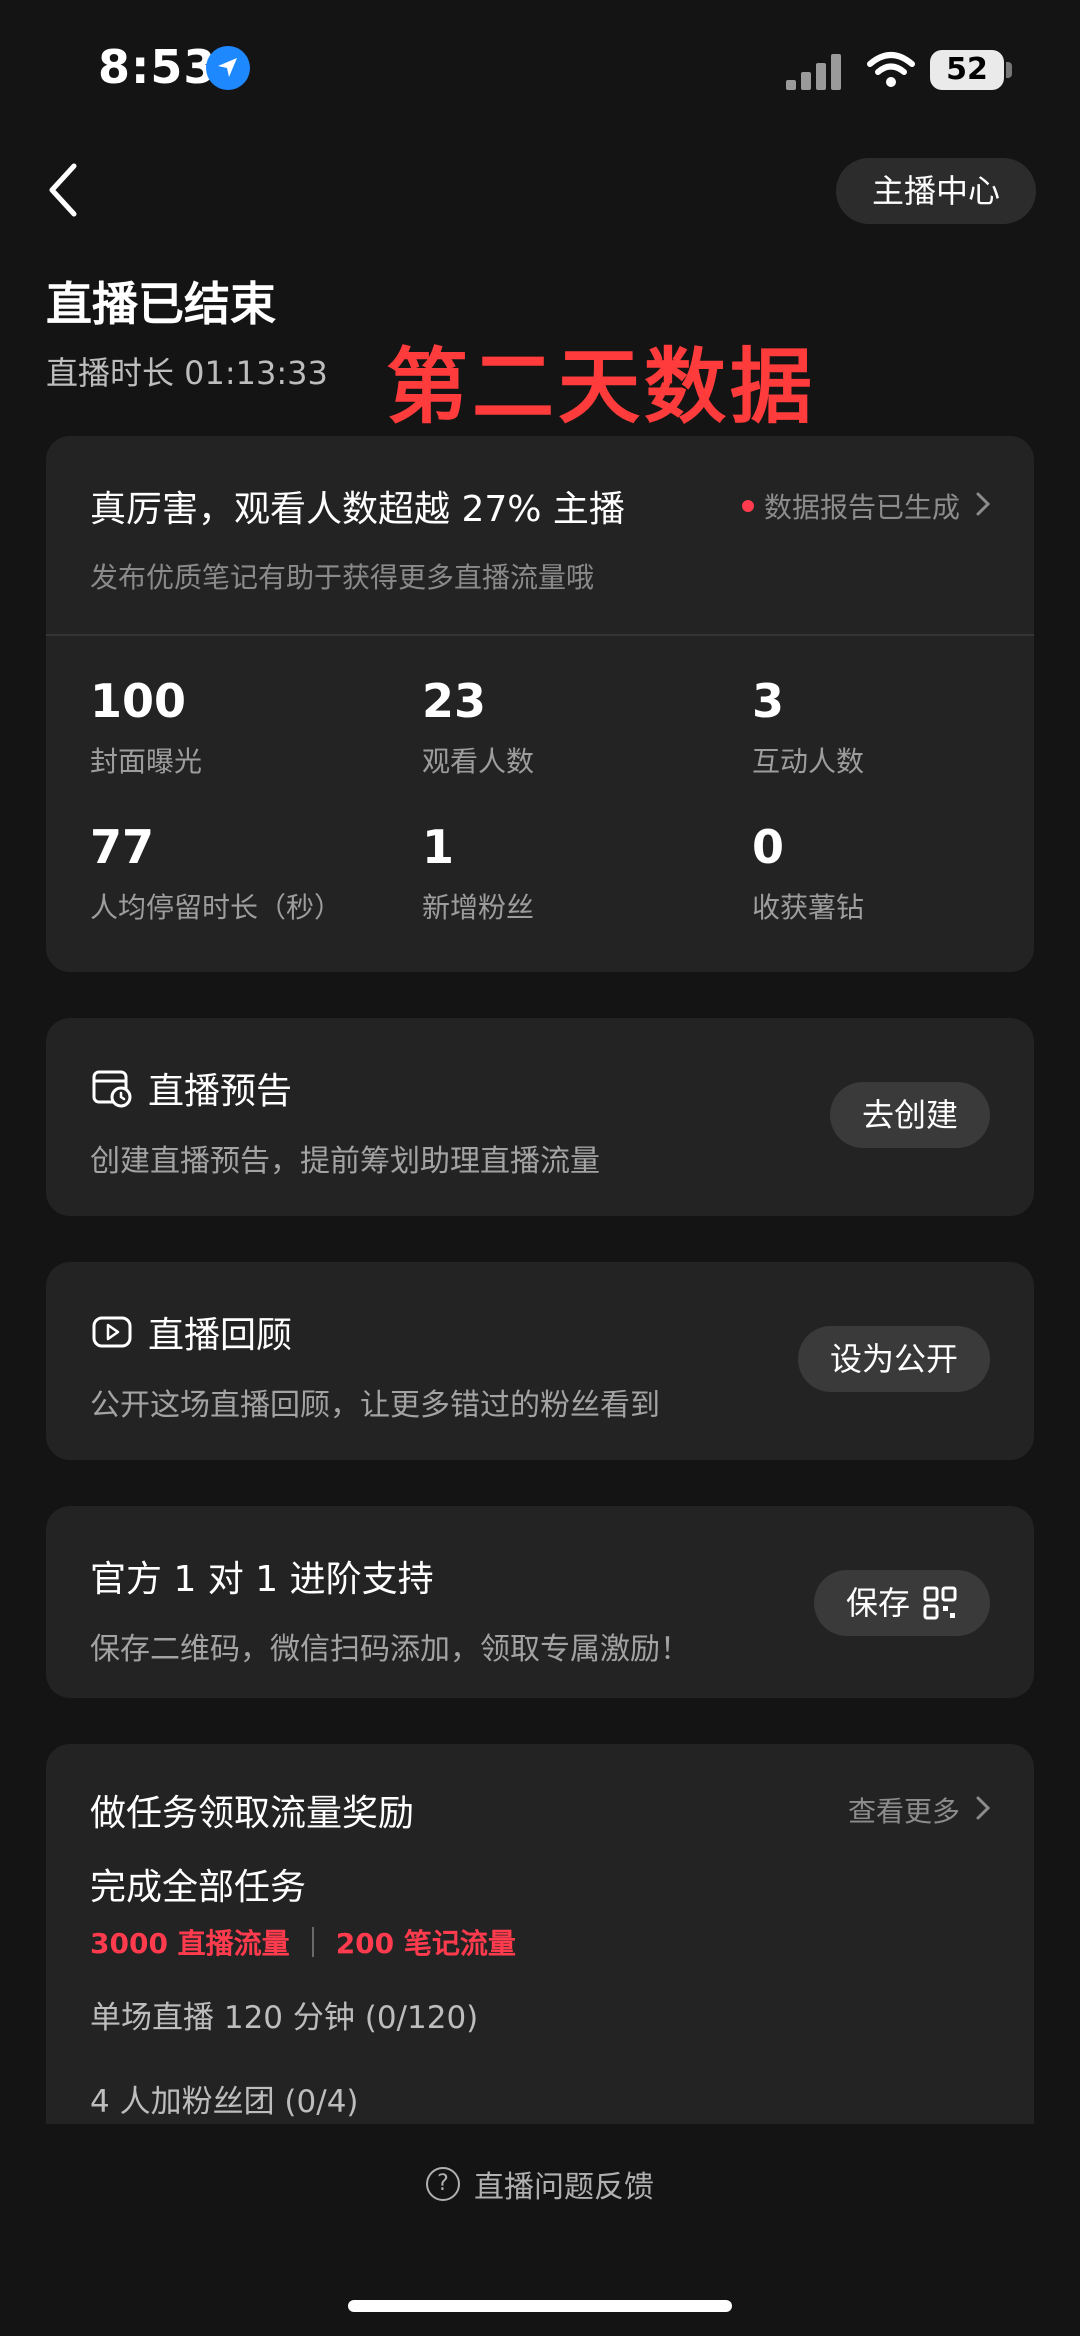  I want to click on support-title: 官方 1 对 1 进阶支持, so click(262, 1579).